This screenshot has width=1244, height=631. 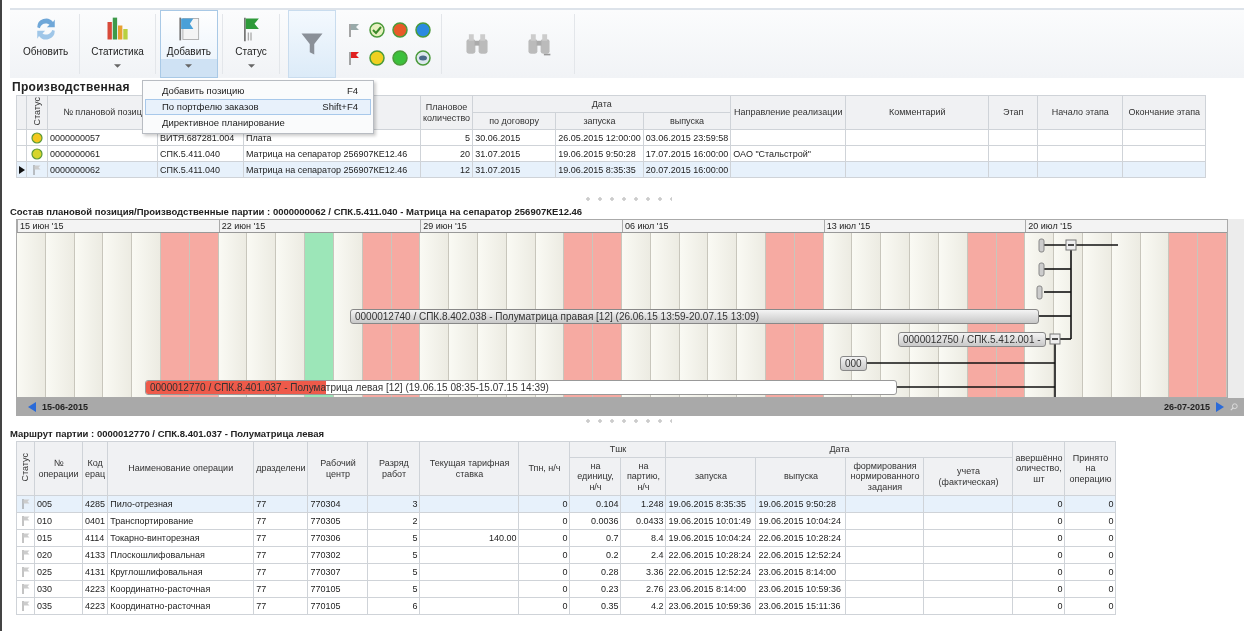 What do you see at coordinates (297, 212) in the screenshot?
I see `section-title: Состав плановой позиция/Производственные партии : 0000000062 / СПК.5.411.040 - Матрица на сепаратор 256907КЕ12.46` at bounding box center [297, 212].